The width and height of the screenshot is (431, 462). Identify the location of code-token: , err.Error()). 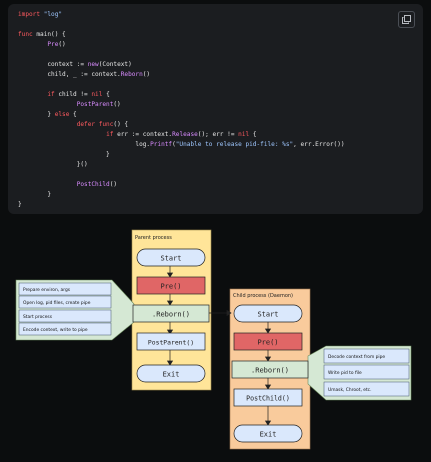
(319, 145).